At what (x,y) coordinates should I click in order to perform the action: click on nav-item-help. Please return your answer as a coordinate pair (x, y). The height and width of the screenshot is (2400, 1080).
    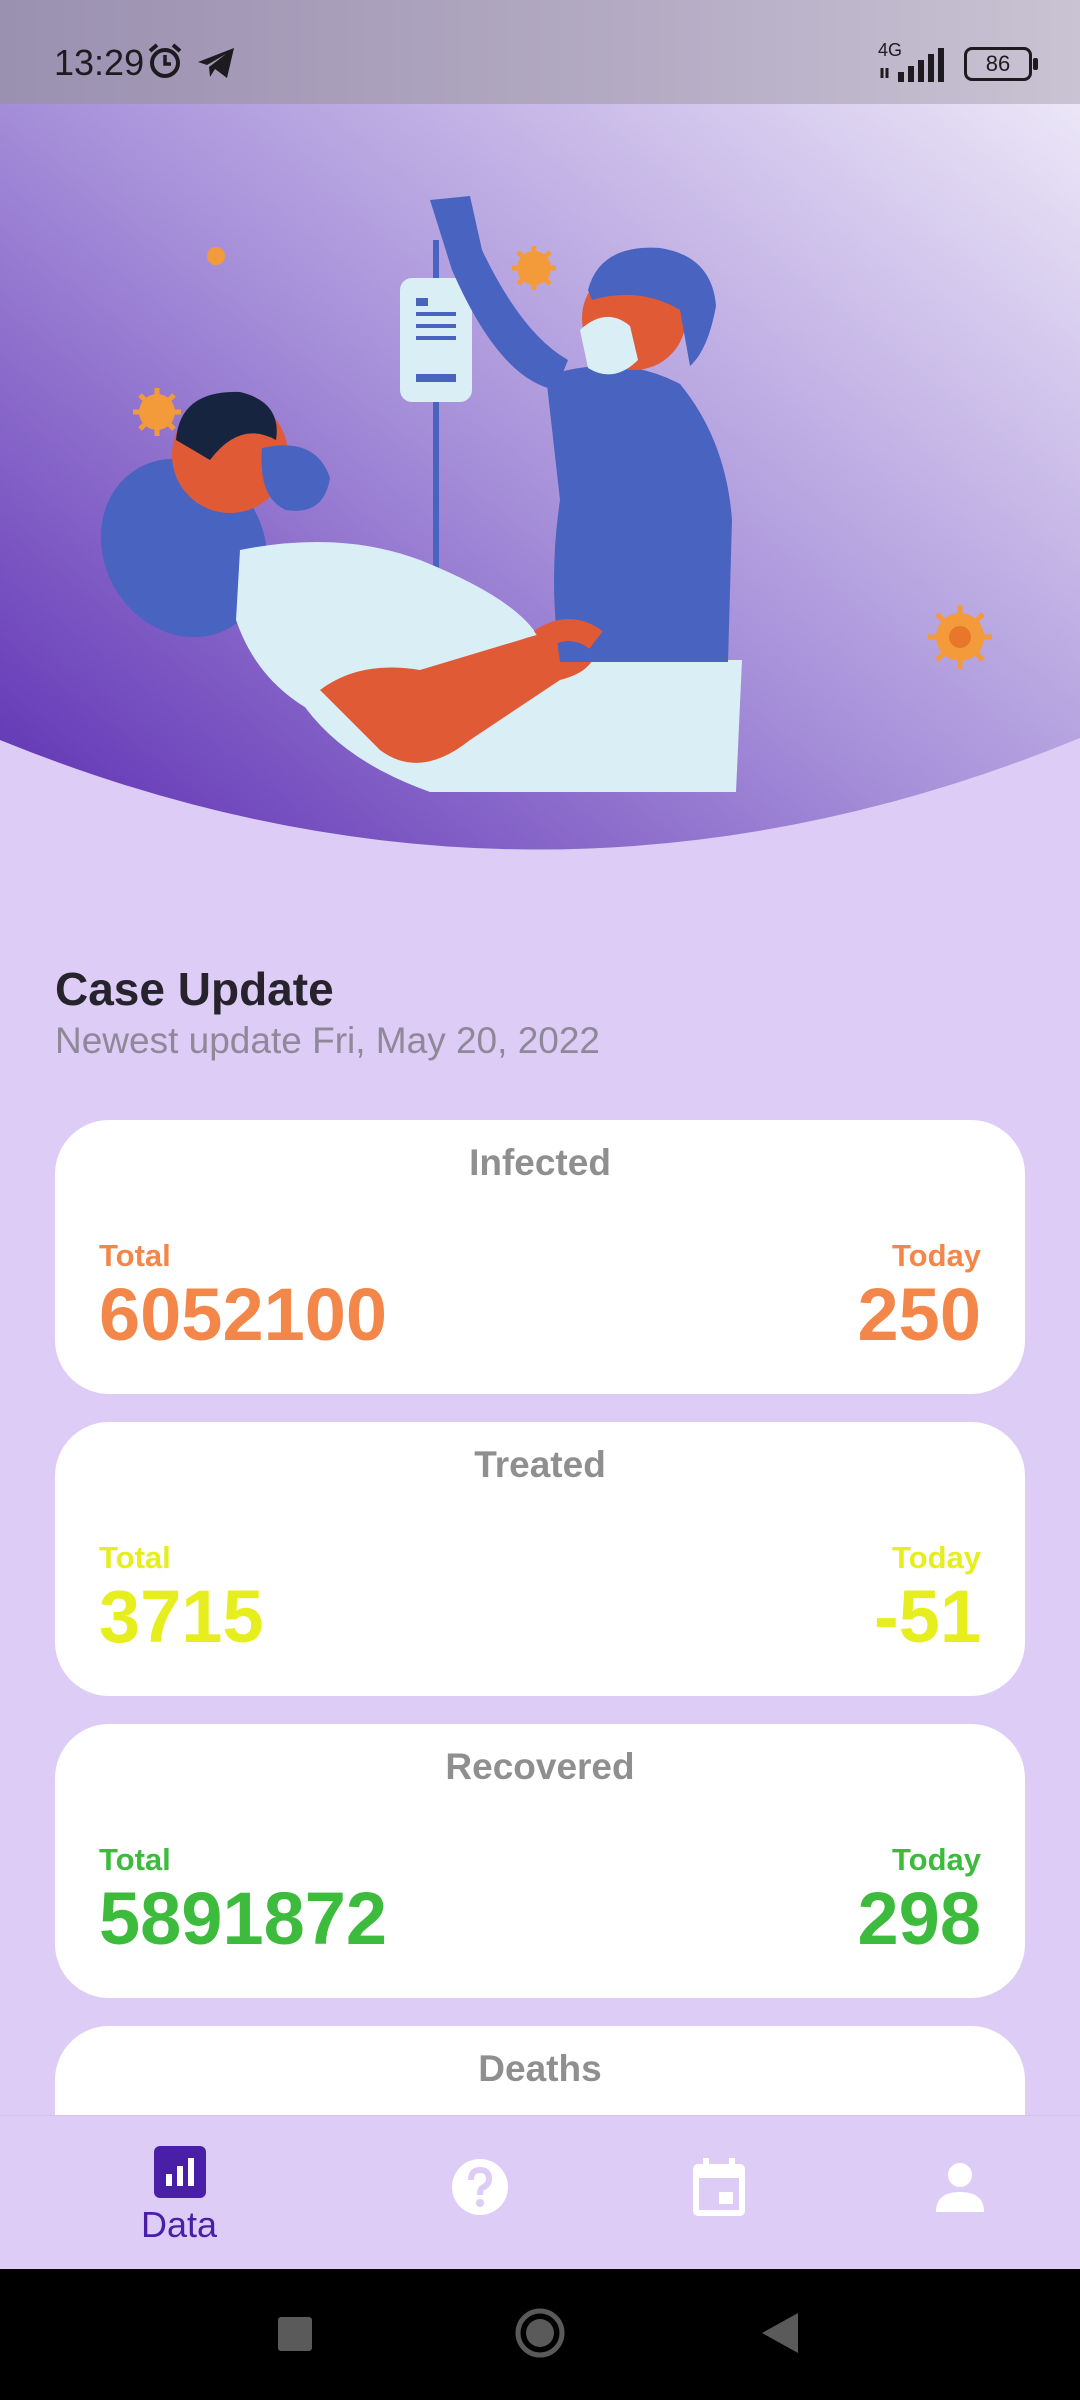
    Looking at the image, I should click on (480, 2193).